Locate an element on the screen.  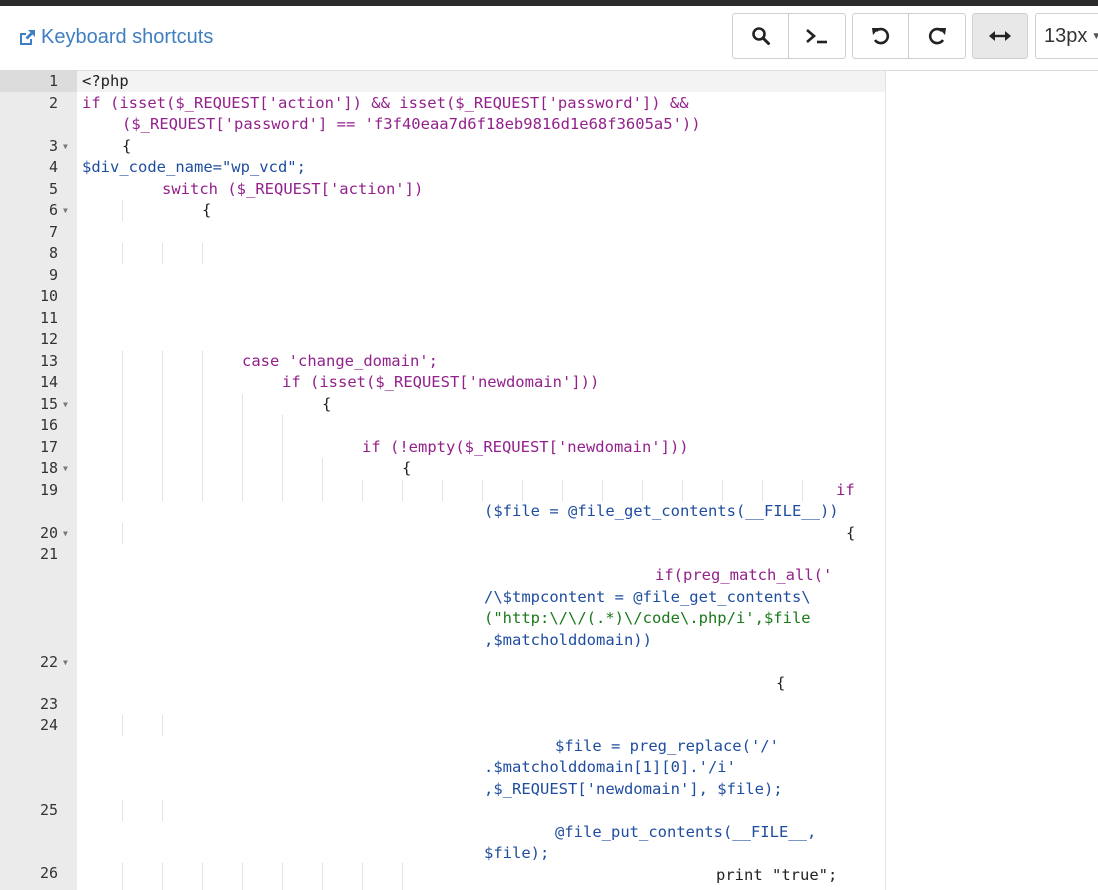
line-number: 15 is located at coordinates (48, 404).